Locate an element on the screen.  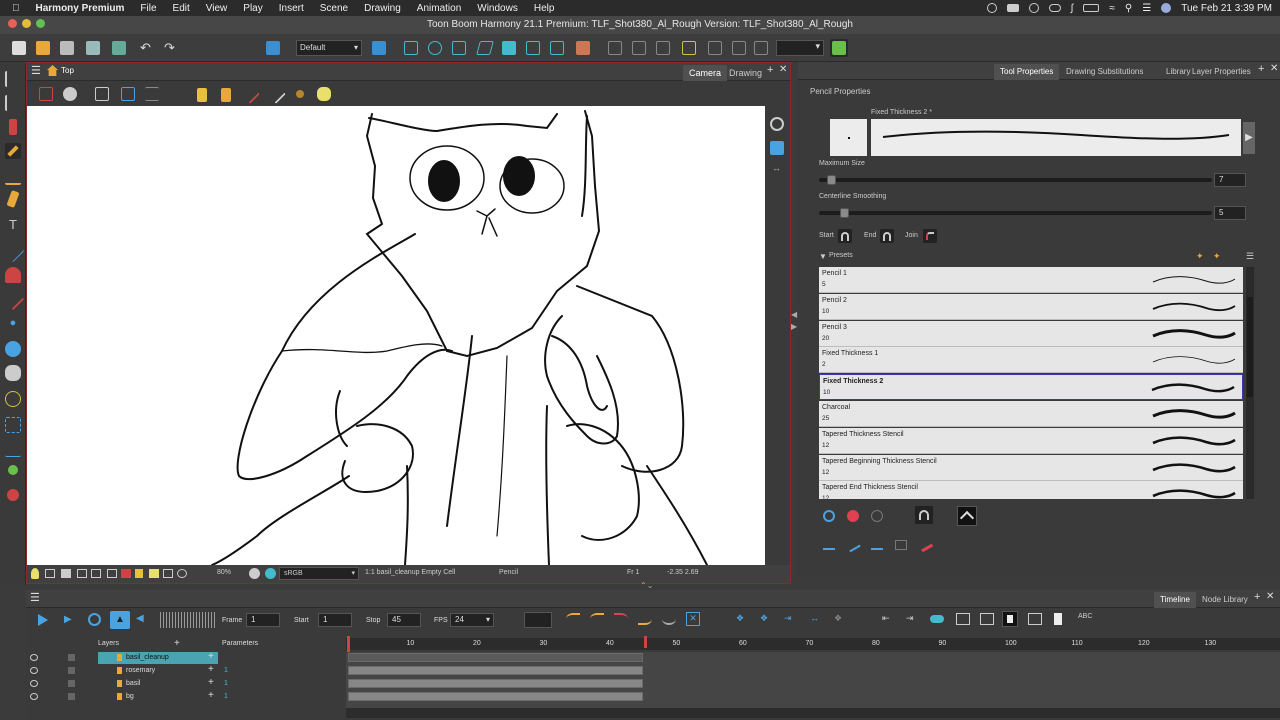
inverse-kinematics-button is located at coordinates (583, 48).